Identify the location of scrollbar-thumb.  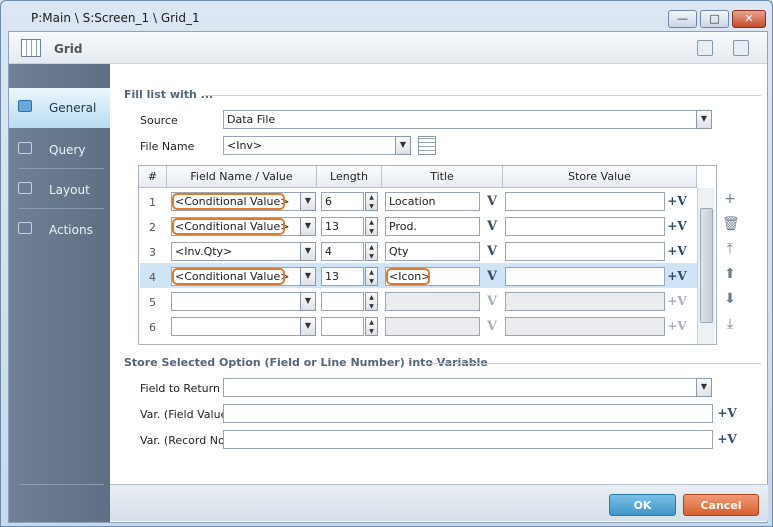
(706, 265).